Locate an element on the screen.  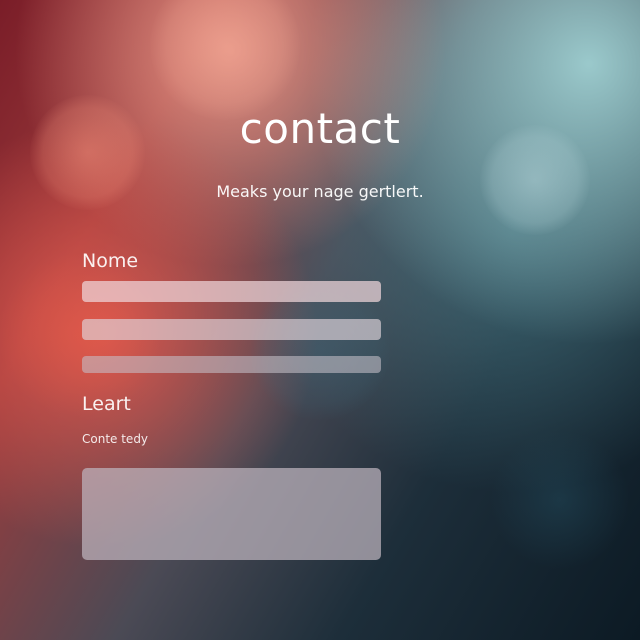
section-label: Leart is located at coordinates (106, 404).